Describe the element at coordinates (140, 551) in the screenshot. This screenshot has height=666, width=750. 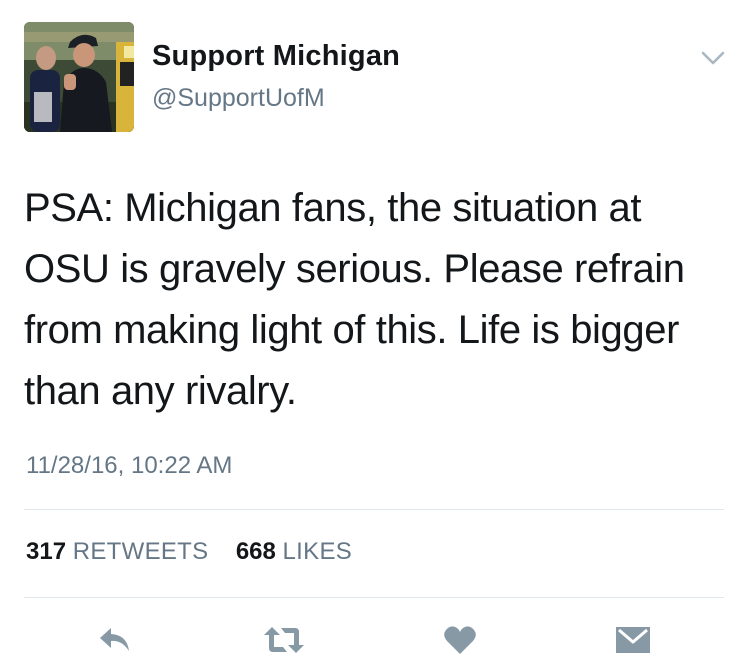
I see `retweets-label: RETWEETS` at that location.